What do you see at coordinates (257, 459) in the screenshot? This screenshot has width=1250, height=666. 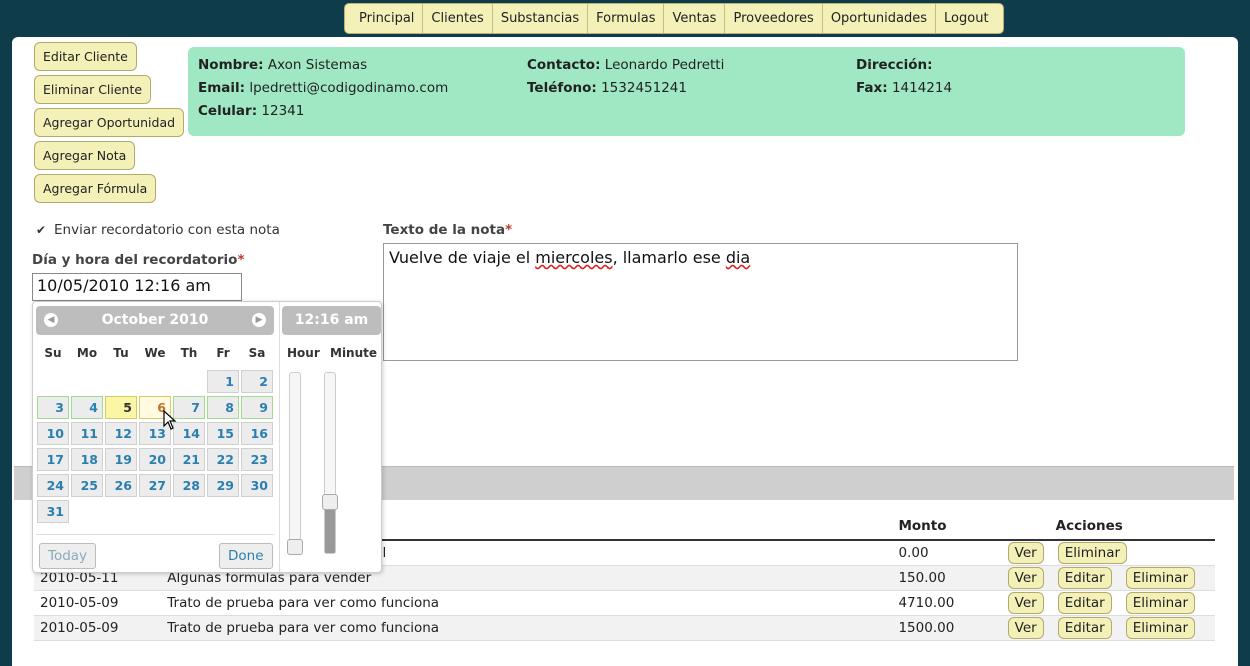 I see `calendar-day-23: 23` at bounding box center [257, 459].